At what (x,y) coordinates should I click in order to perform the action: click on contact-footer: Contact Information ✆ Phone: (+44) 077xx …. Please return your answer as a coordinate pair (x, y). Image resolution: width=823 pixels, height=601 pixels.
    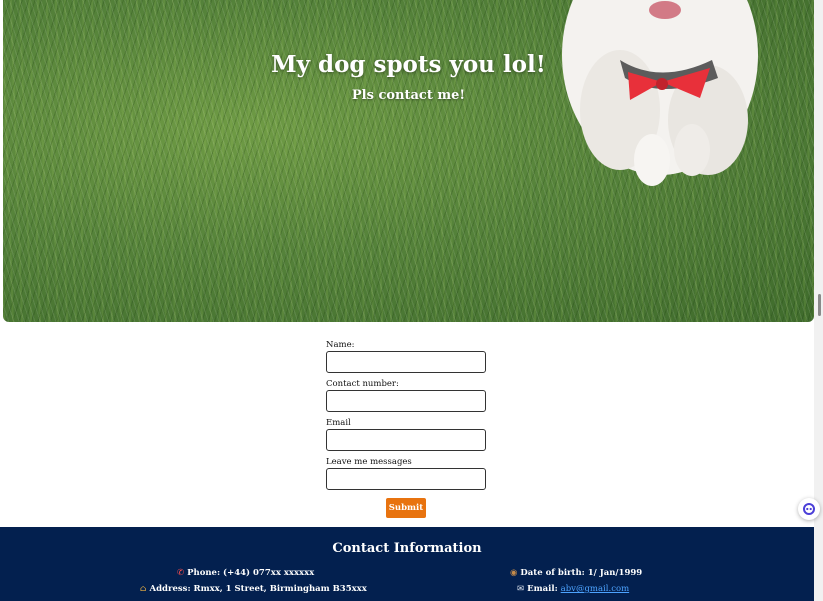
    Looking at the image, I should click on (407, 564).